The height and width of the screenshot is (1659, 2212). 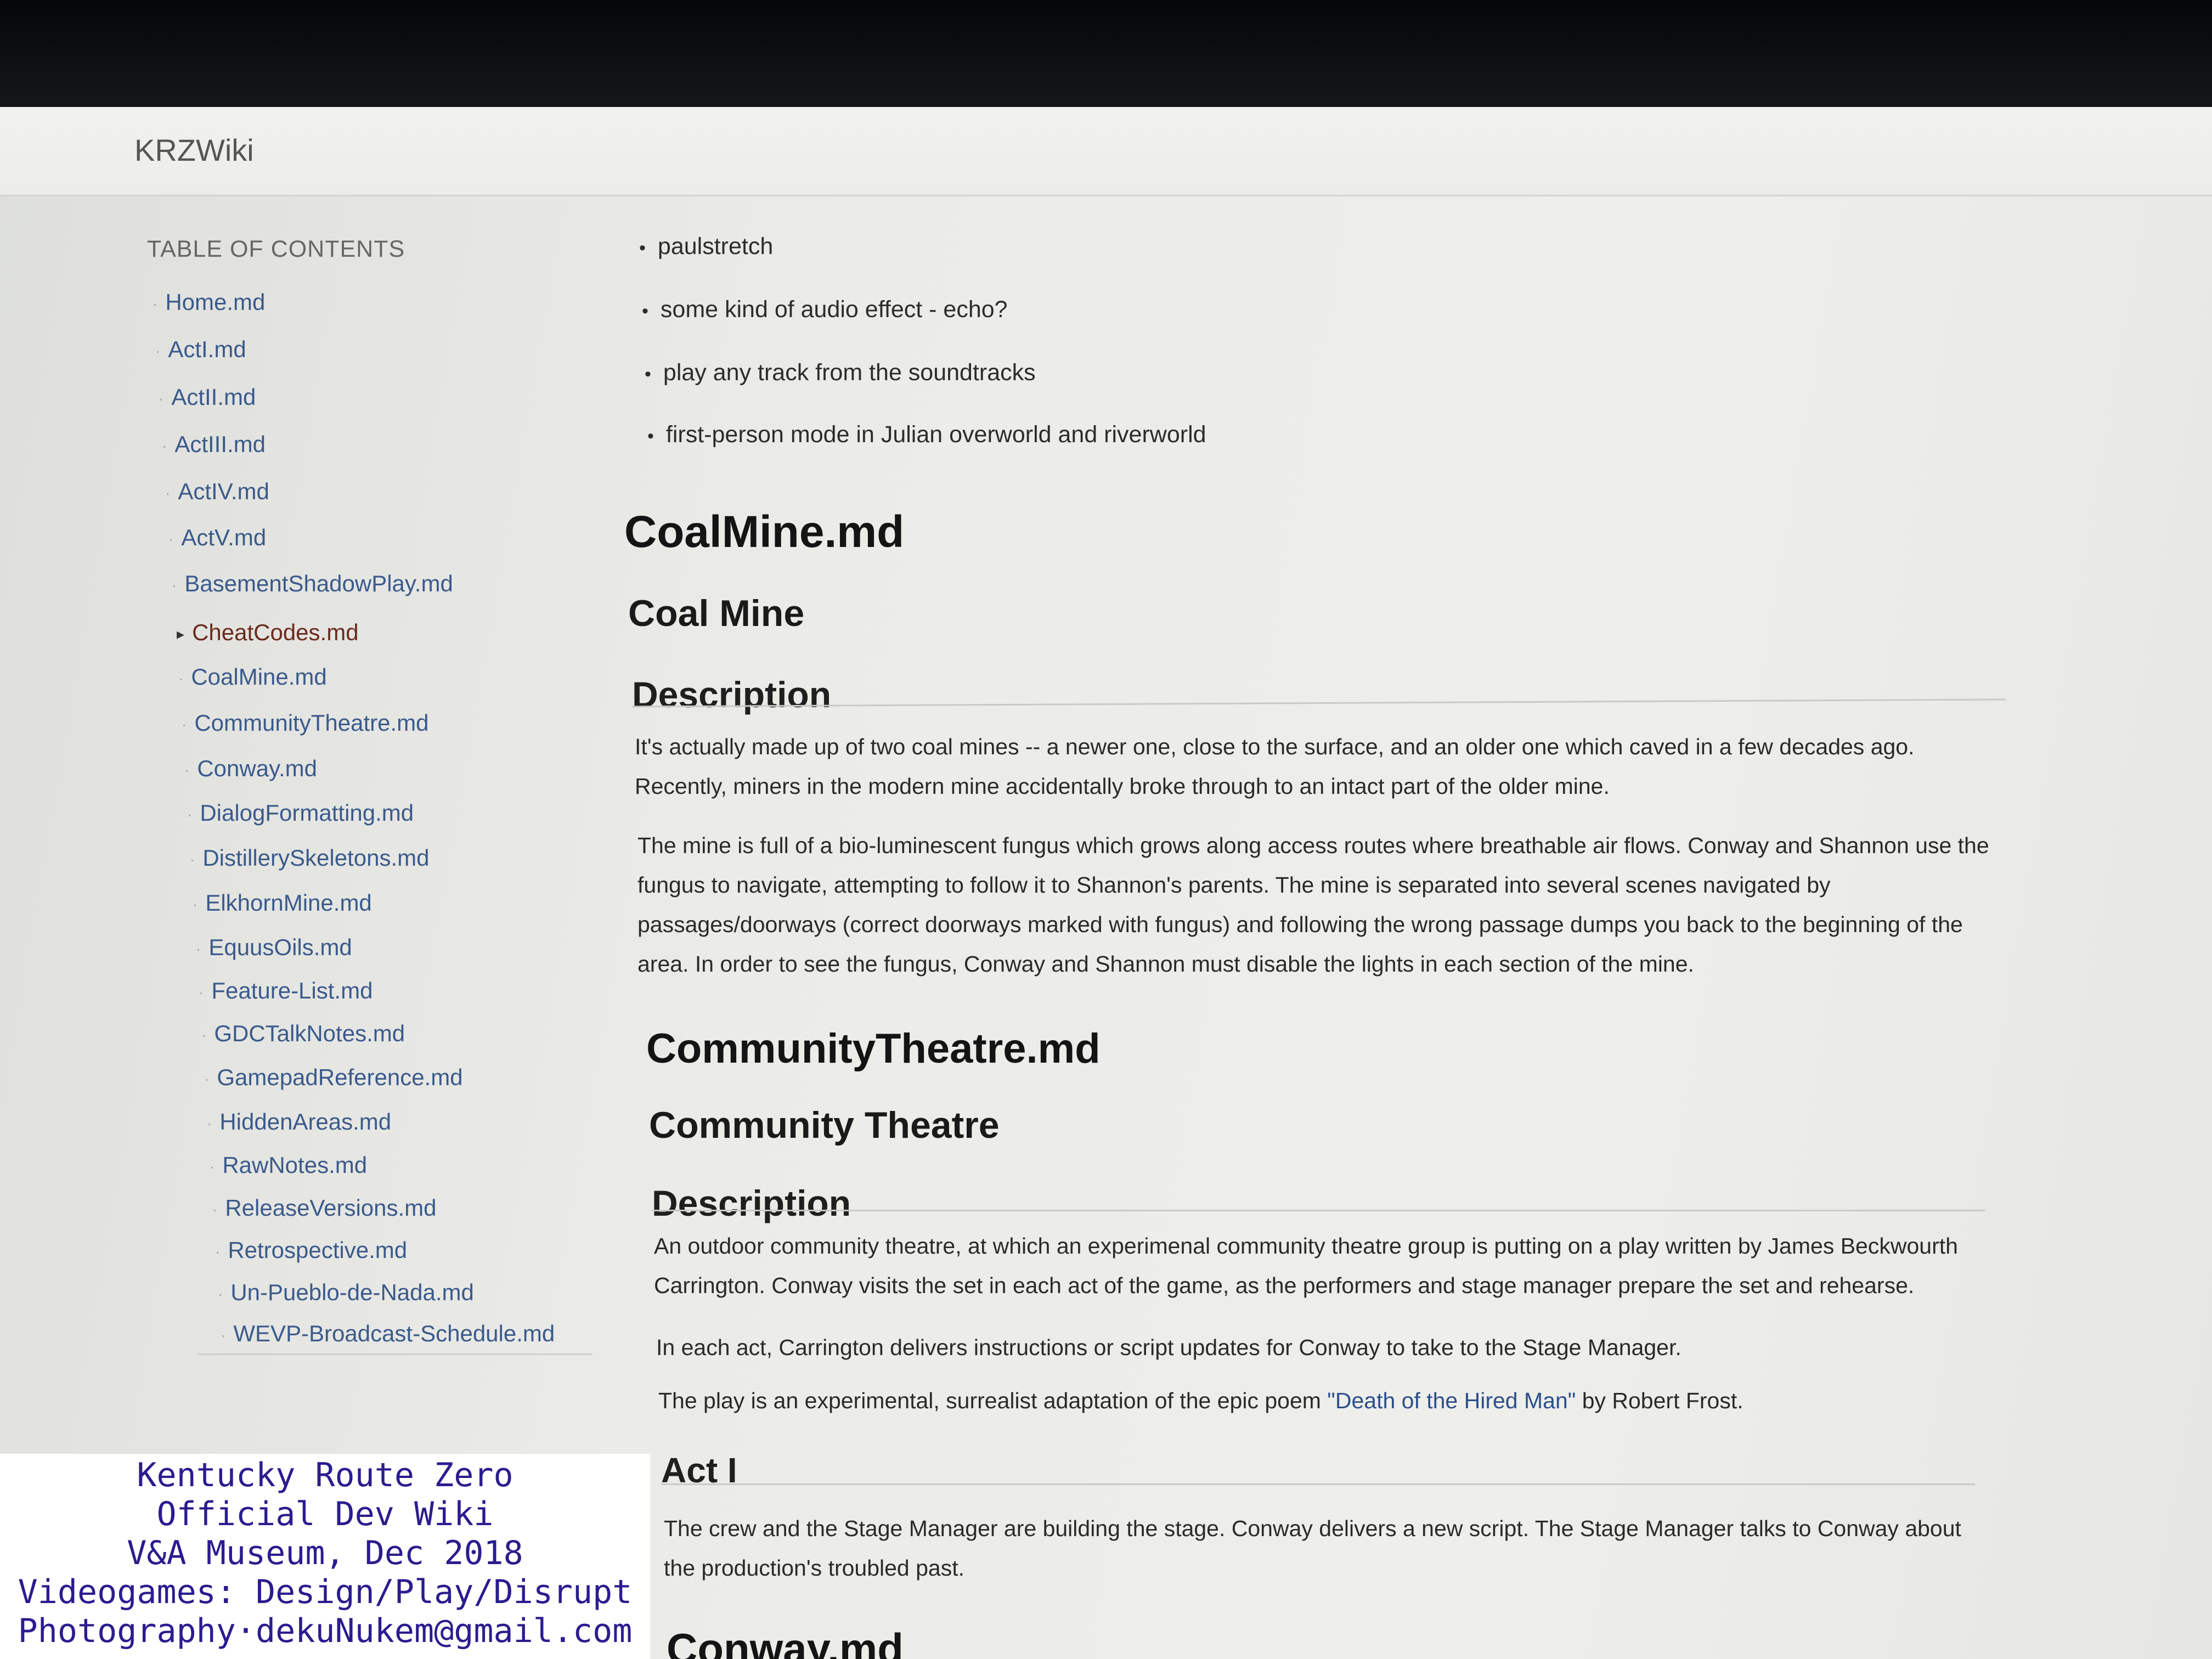 What do you see at coordinates (217, 491) in the screenshot?
I see `toc-item: · ActIV.md` at bounding box center [217, 491].